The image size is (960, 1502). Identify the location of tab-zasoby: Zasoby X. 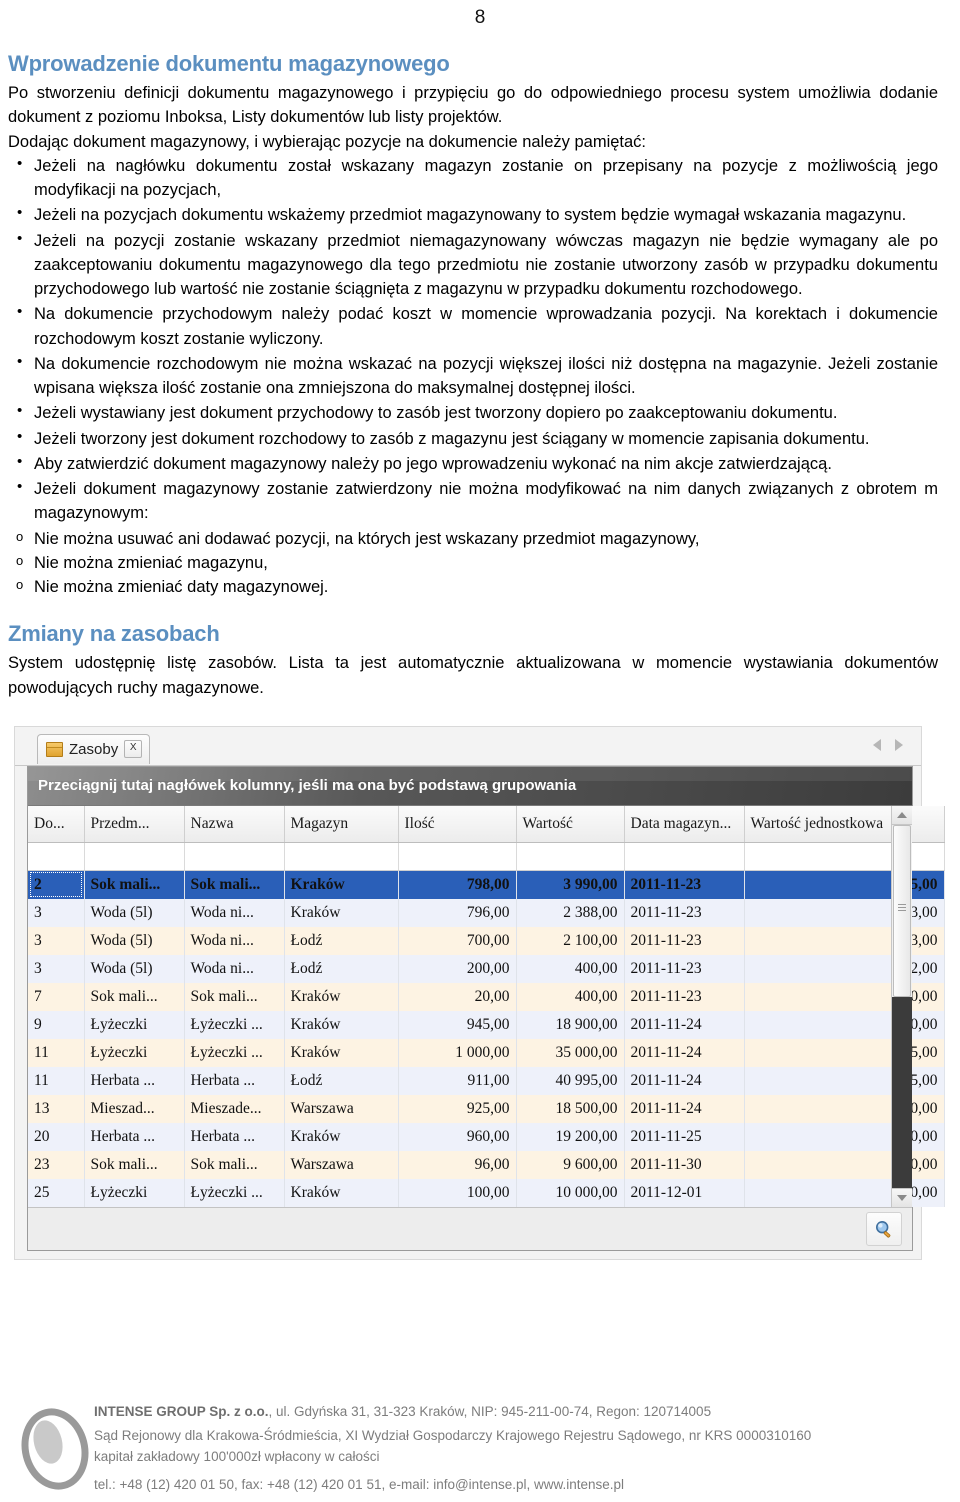
(94, 748).